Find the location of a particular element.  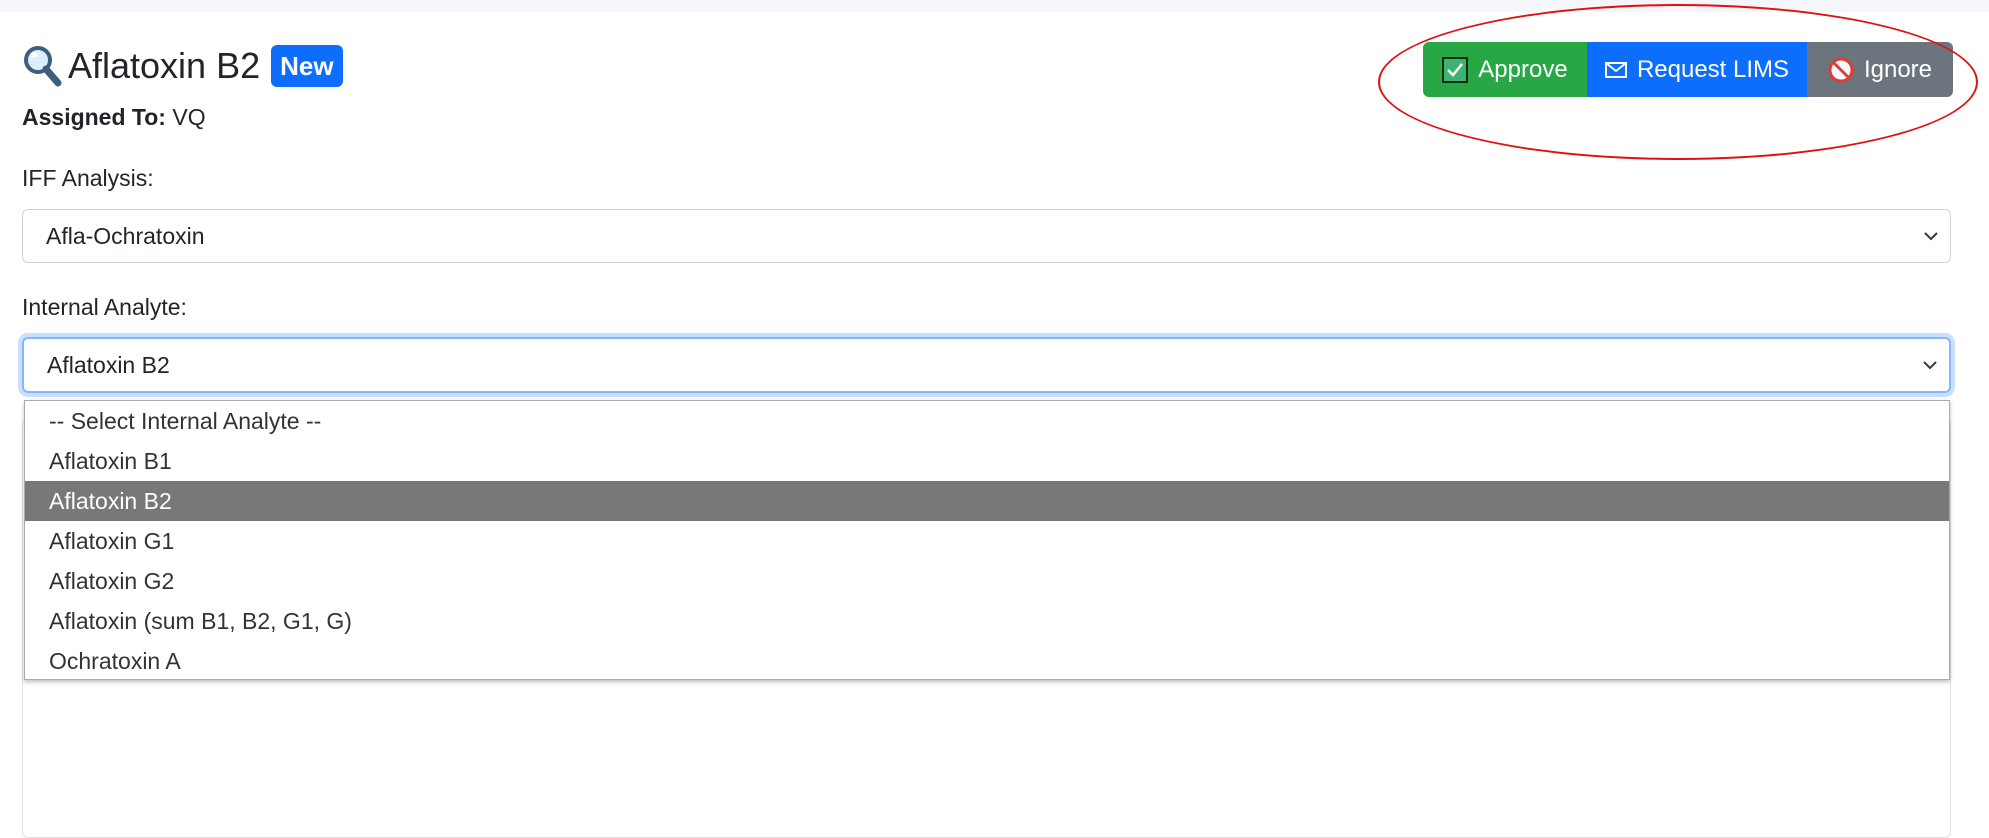

assigned-to: Assigned To: VQ is located at coordinates (114, 117).